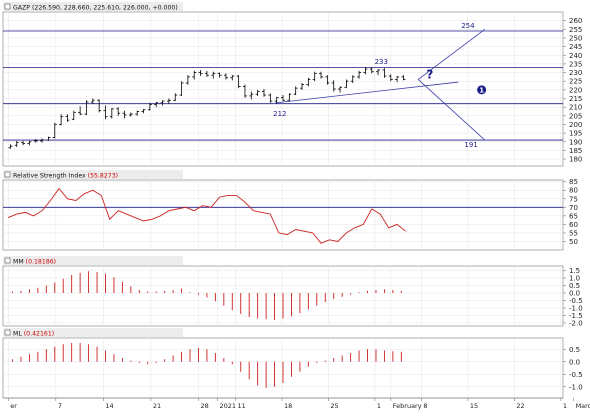  I want to click on mm-y-tick-label: 1.0, so click(574, 279).